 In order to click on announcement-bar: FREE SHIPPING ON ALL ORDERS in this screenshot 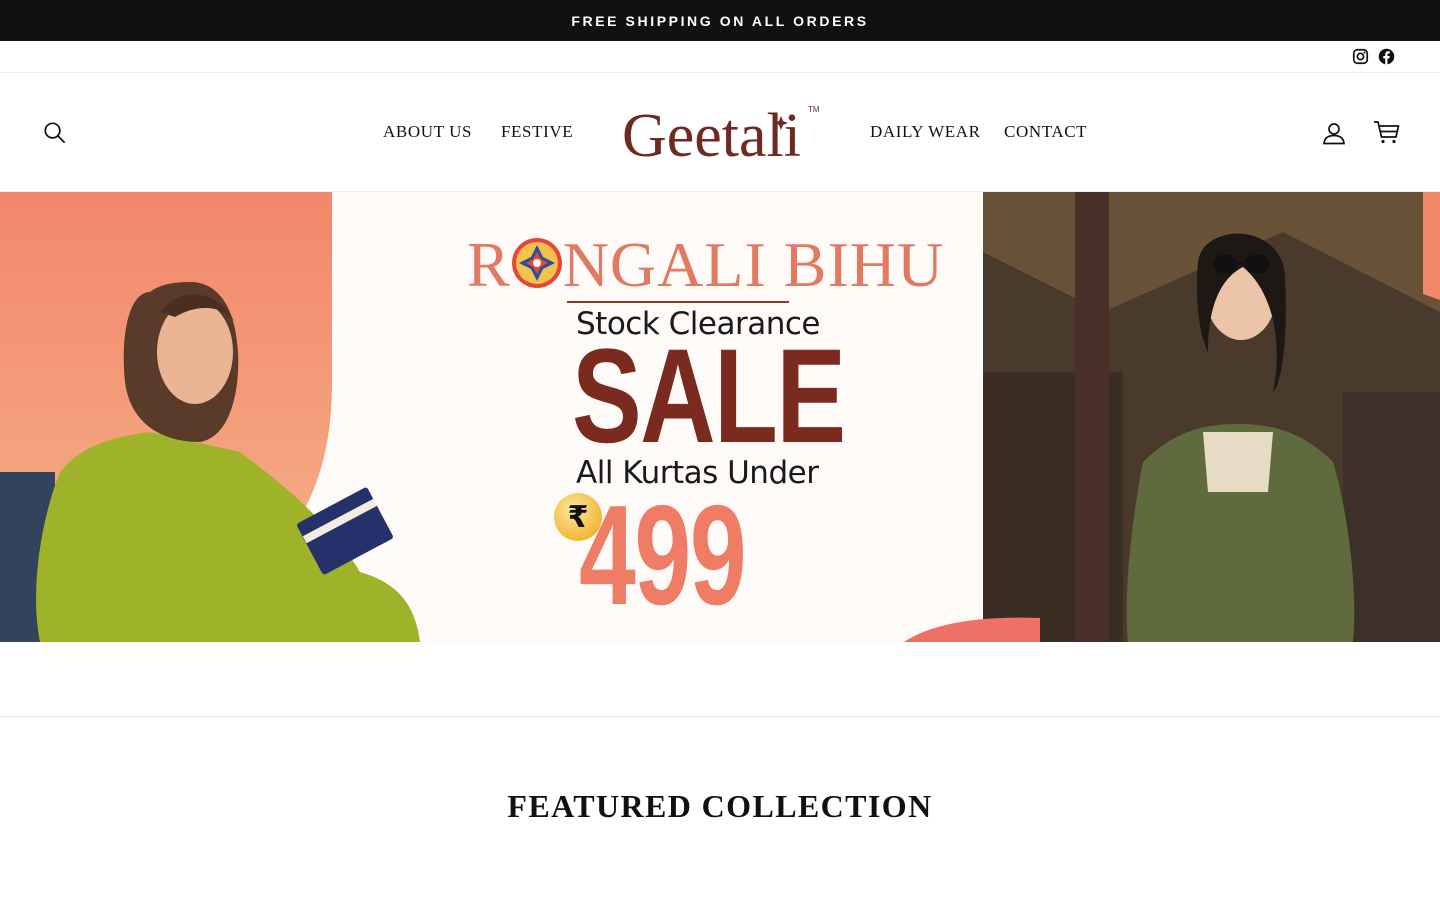, I will do `click(720, 20)`.